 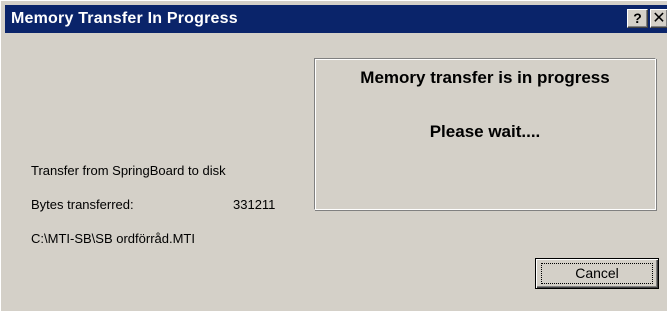 I want to click on transfer-direction-text: Transfer from SpringBoard to disk, so click(x=128, y=170).